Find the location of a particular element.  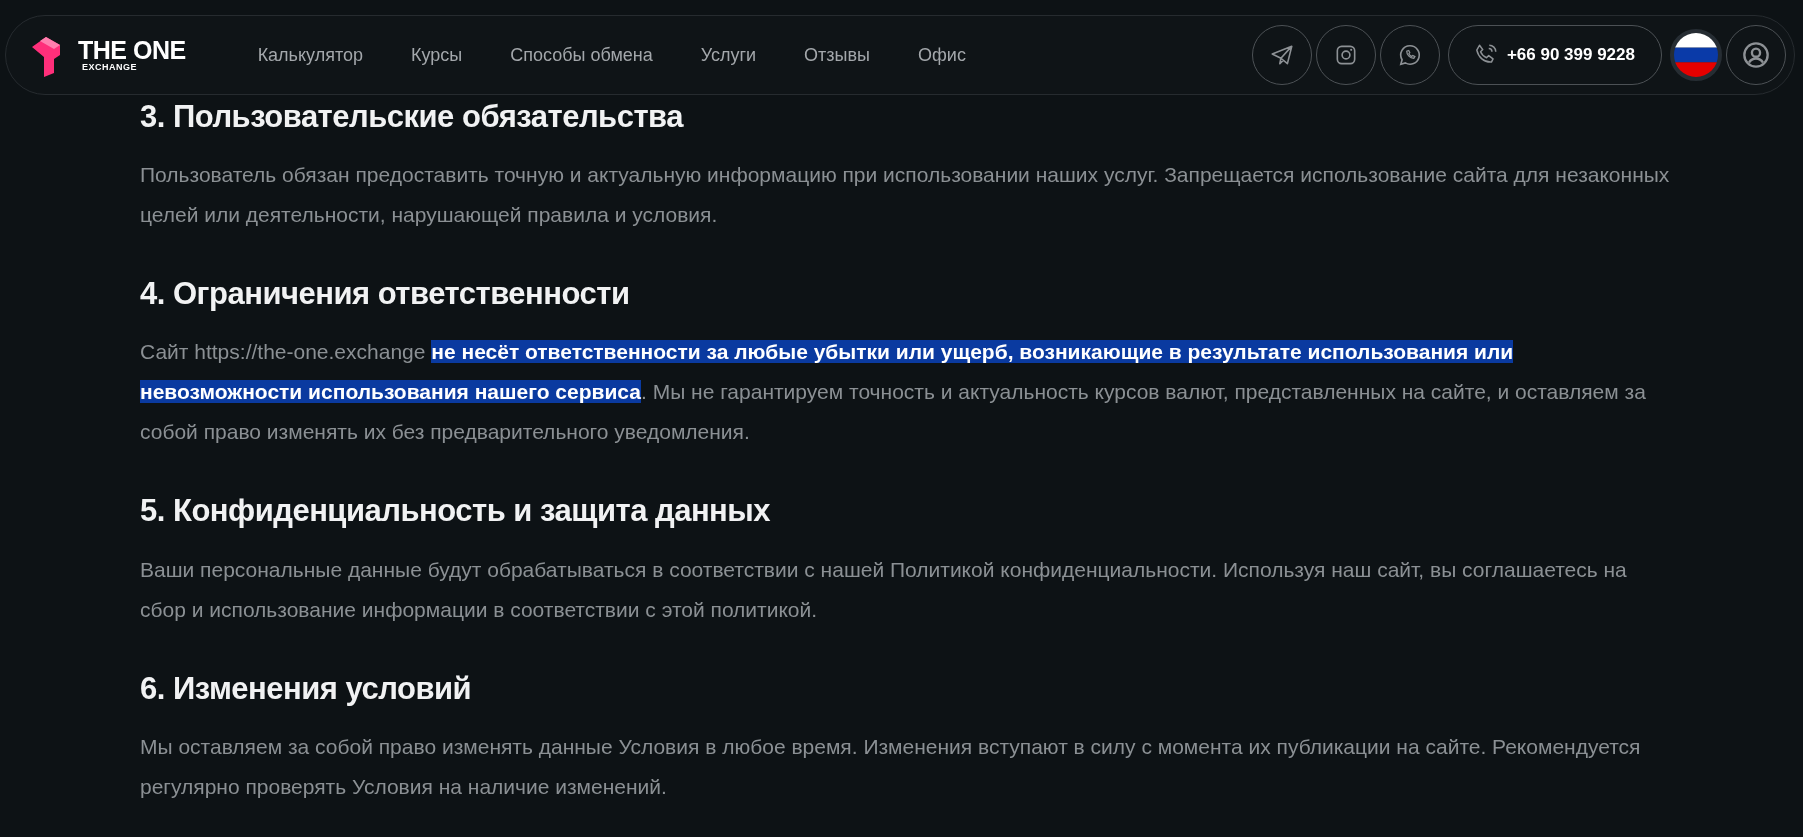

section-heading: 4. Ограничения ответственности is located at coordinates (385, 294).